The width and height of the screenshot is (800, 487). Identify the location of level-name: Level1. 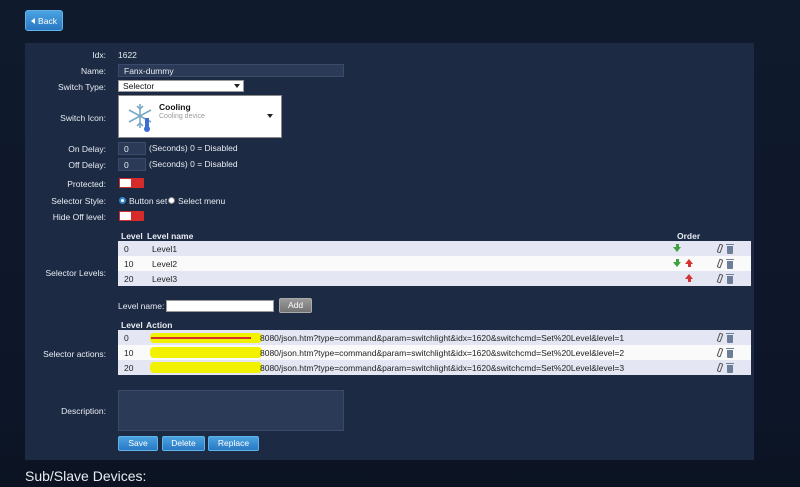
(165, 249).